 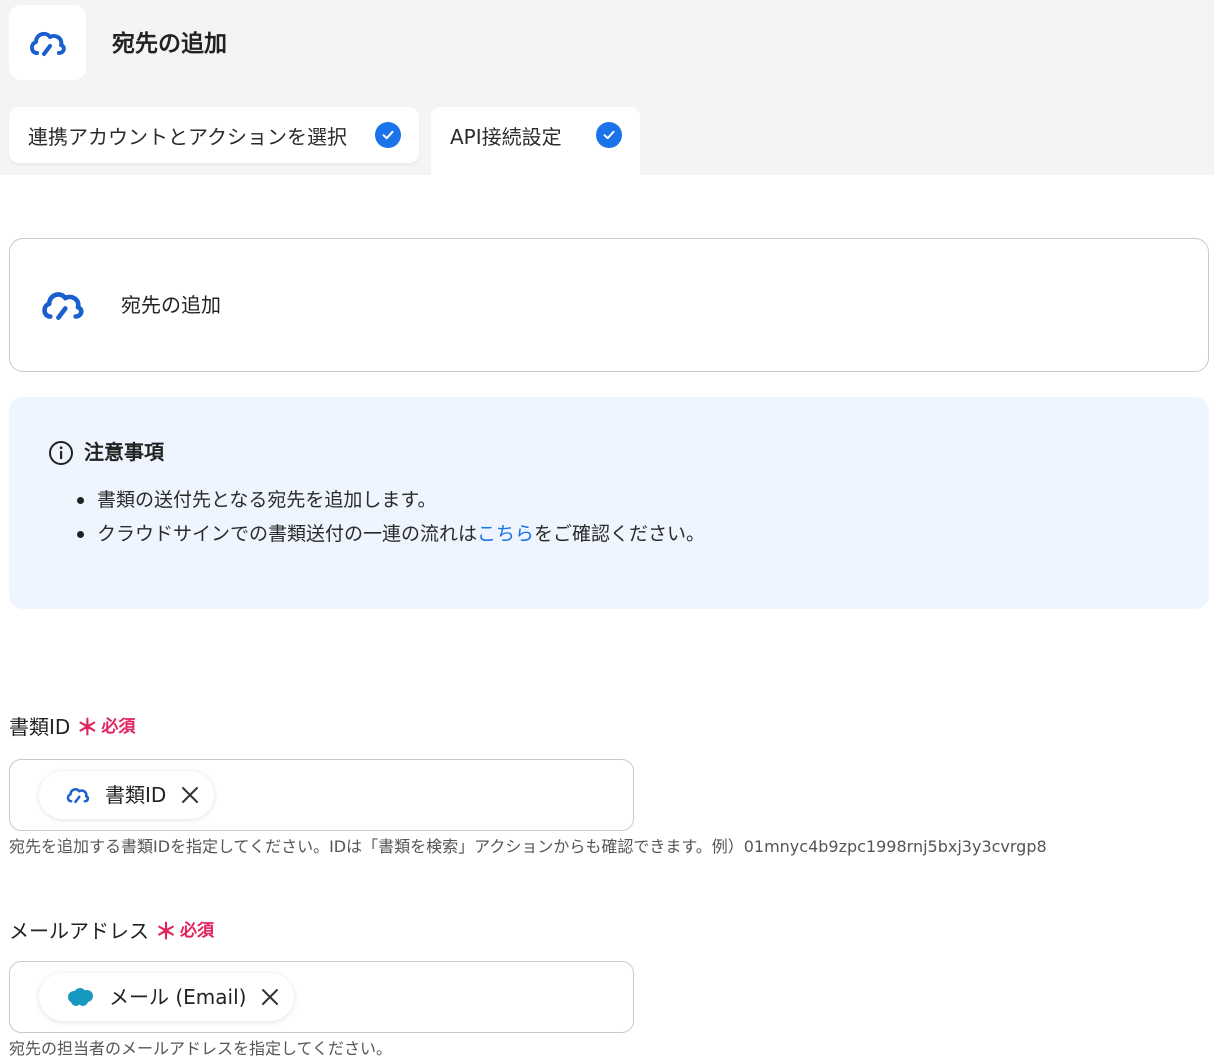 What do you see at coordinates (169, 44) in the screenshot?
I see `page-title: 宛先の追加` at bounding box center [169, 44].